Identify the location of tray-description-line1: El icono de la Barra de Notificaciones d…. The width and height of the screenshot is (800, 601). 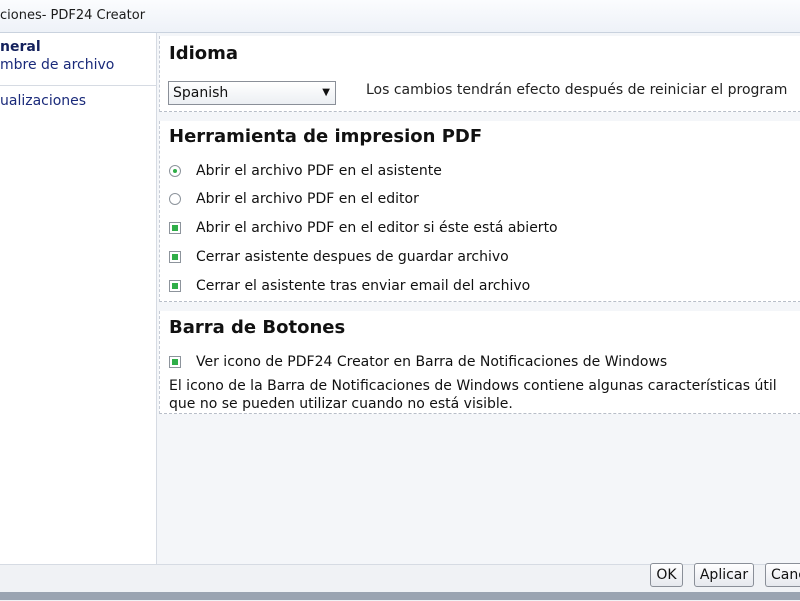
(473, 386).